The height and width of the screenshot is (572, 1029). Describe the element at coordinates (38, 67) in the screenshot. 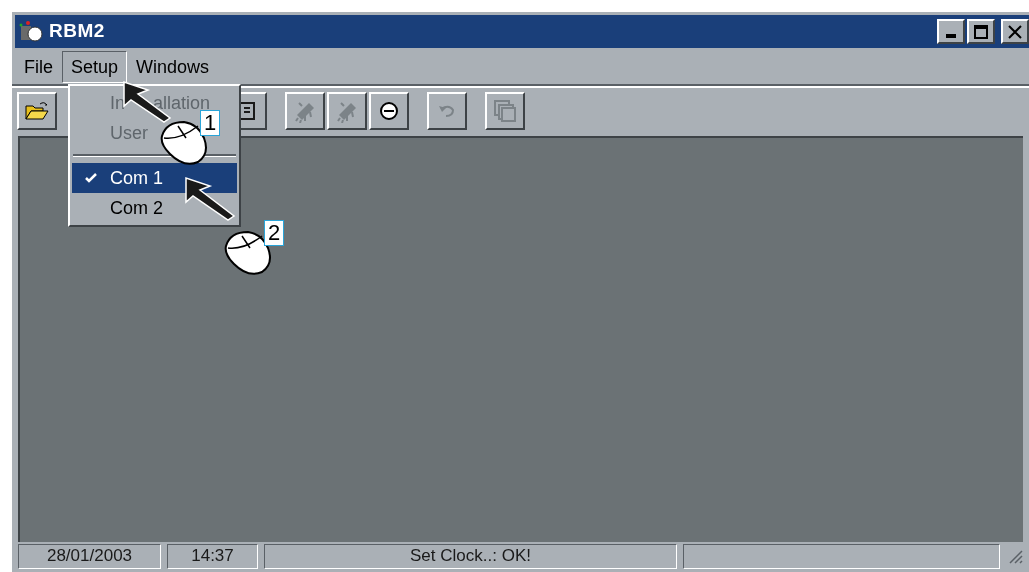

I see `menu-item: File` at that location.